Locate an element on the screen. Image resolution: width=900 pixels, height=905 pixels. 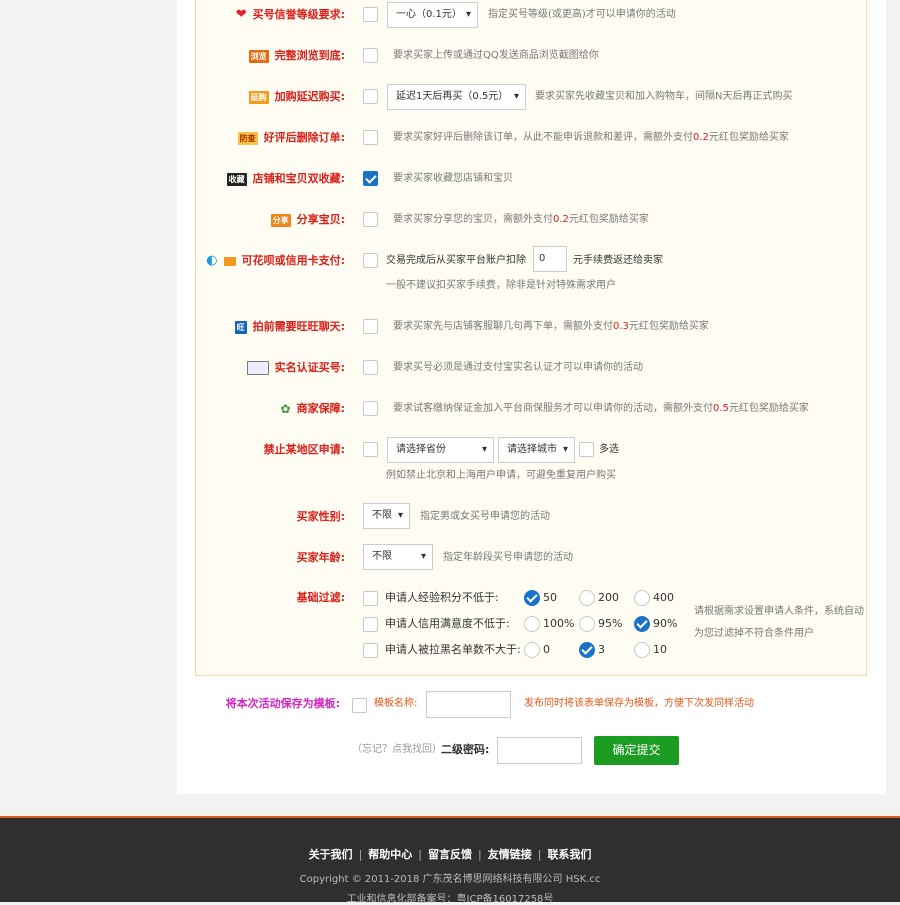
submit-button: 确定提交 is located at coordinates (636, 750).